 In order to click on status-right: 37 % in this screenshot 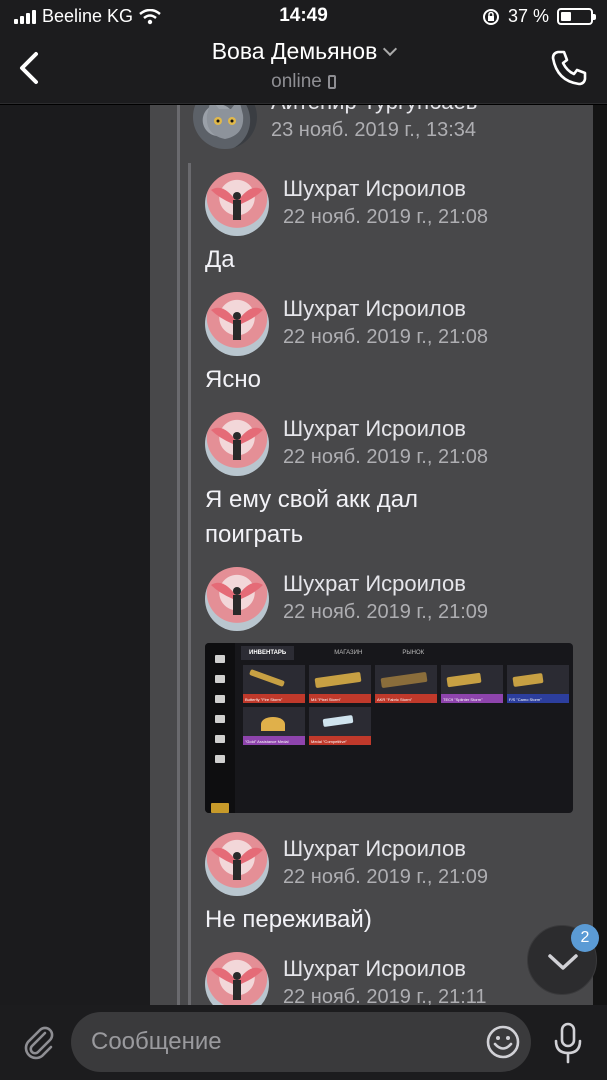, I will do `click(539, 16)`.